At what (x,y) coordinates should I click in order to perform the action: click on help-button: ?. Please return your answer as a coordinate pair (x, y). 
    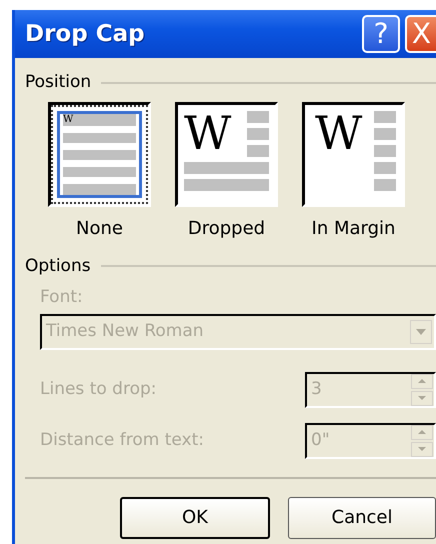
    Looking at the image, I should click on (381, 34).